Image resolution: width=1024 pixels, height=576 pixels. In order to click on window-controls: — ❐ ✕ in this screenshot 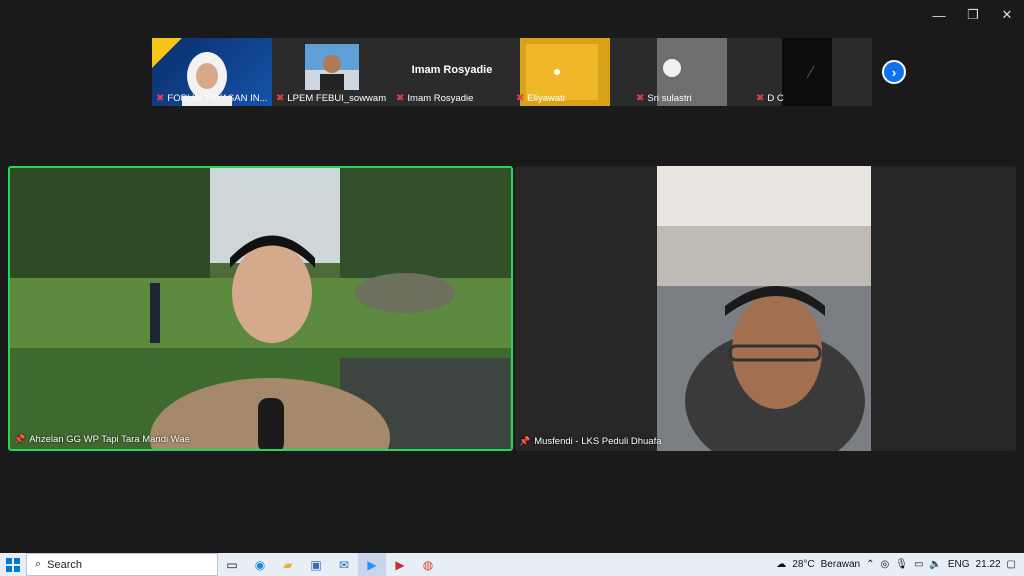, I will do `click(973, 15)`.